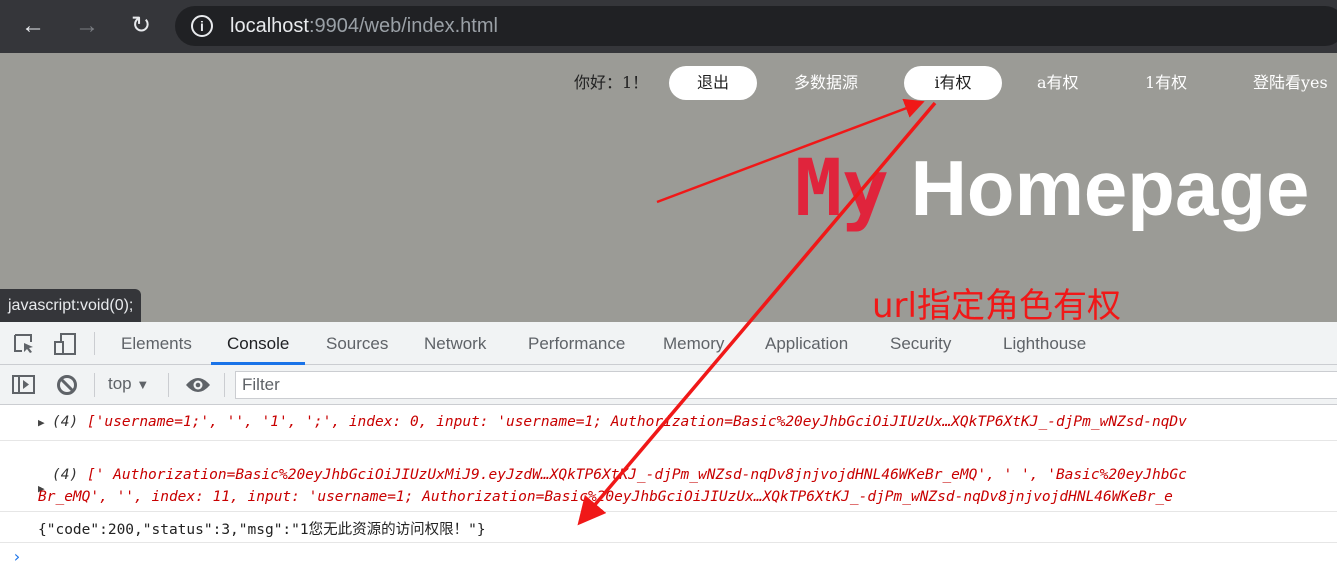 The height and width of the screenshot is (577, 1337). I want to click on tab-network: Network, so click(455, 343).